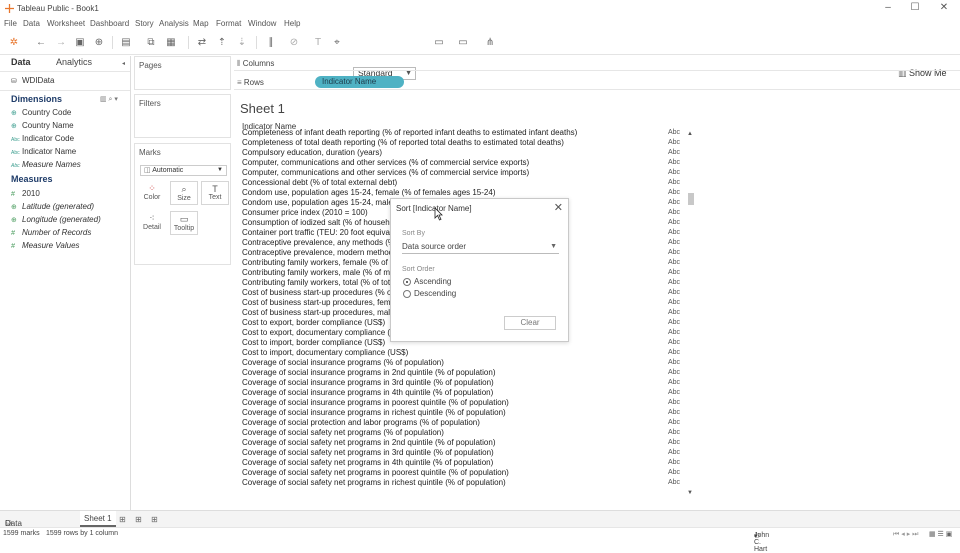 The width and height of the screenshot is (960, 553). Describe the element at coordinates (25, 195) in the screenshot. I see `field-2010: #2010` at that location.